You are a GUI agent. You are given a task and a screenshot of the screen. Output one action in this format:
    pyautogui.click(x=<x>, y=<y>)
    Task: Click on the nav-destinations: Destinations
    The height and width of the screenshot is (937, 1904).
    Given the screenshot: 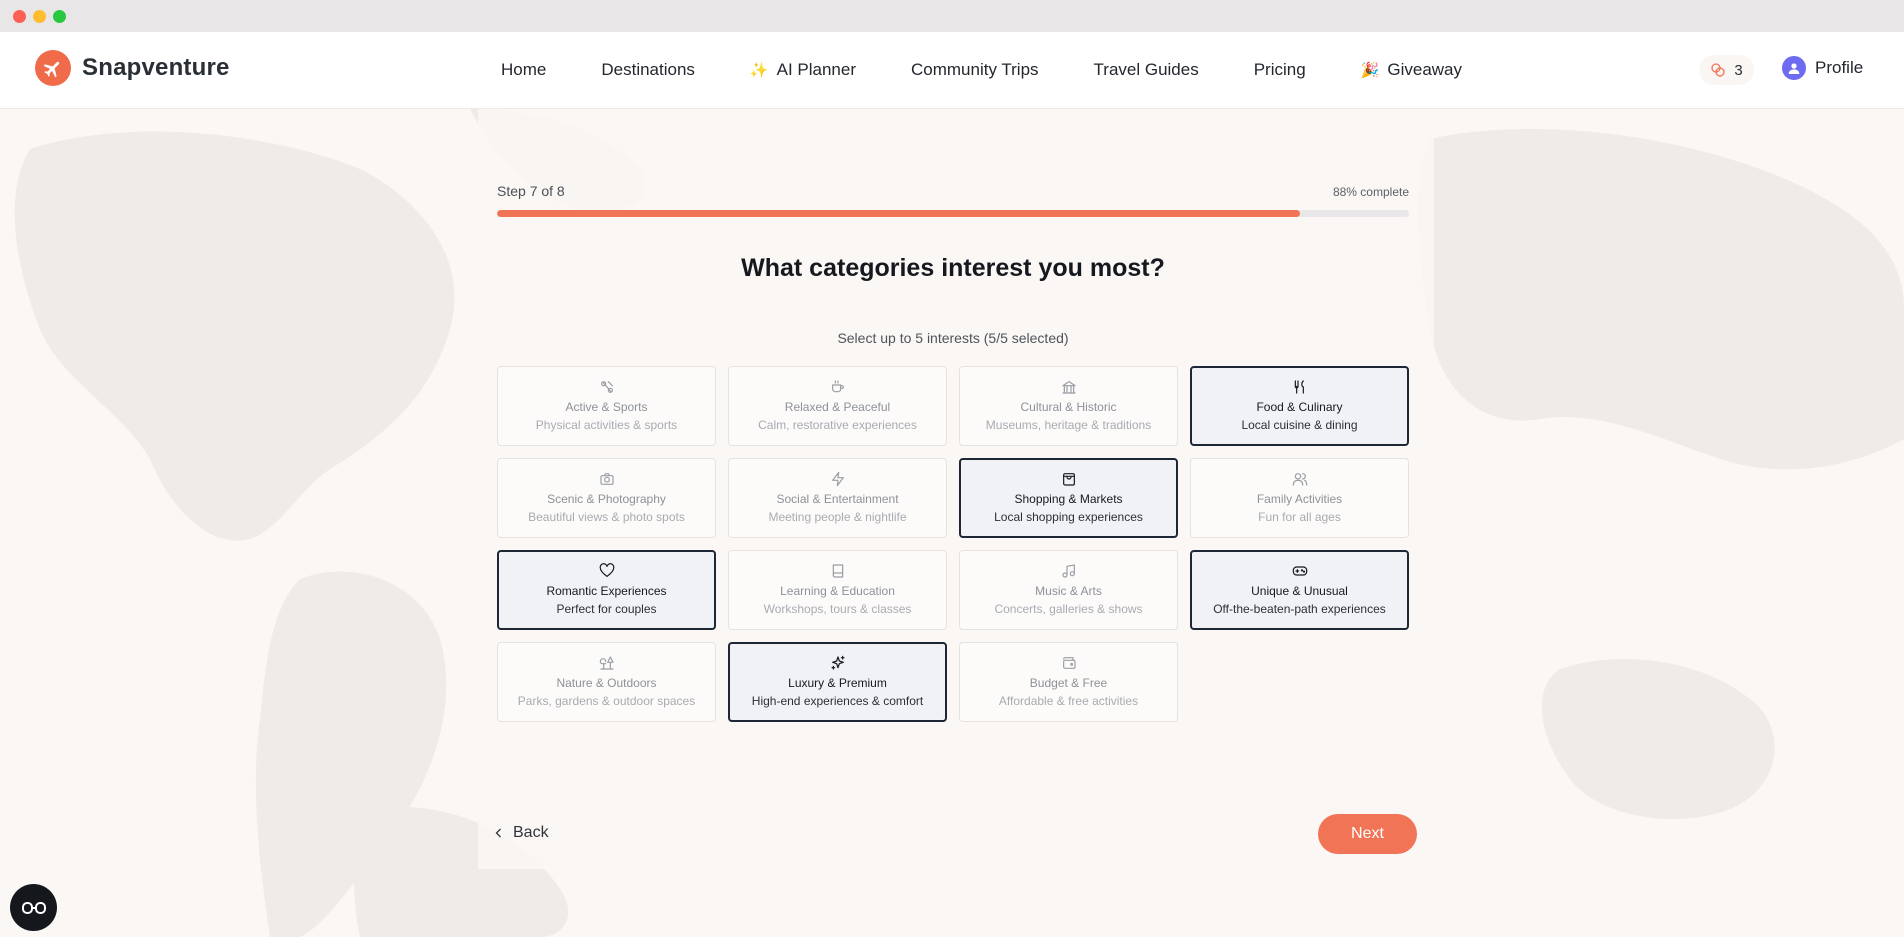 What is the action you would take?
    pyautogui.click(x=648, y=70)
    